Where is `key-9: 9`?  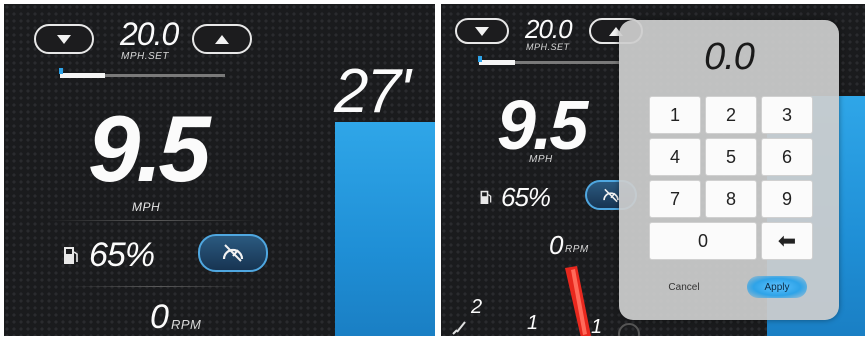
key-9: 9 is located at coordinates (787, 199).